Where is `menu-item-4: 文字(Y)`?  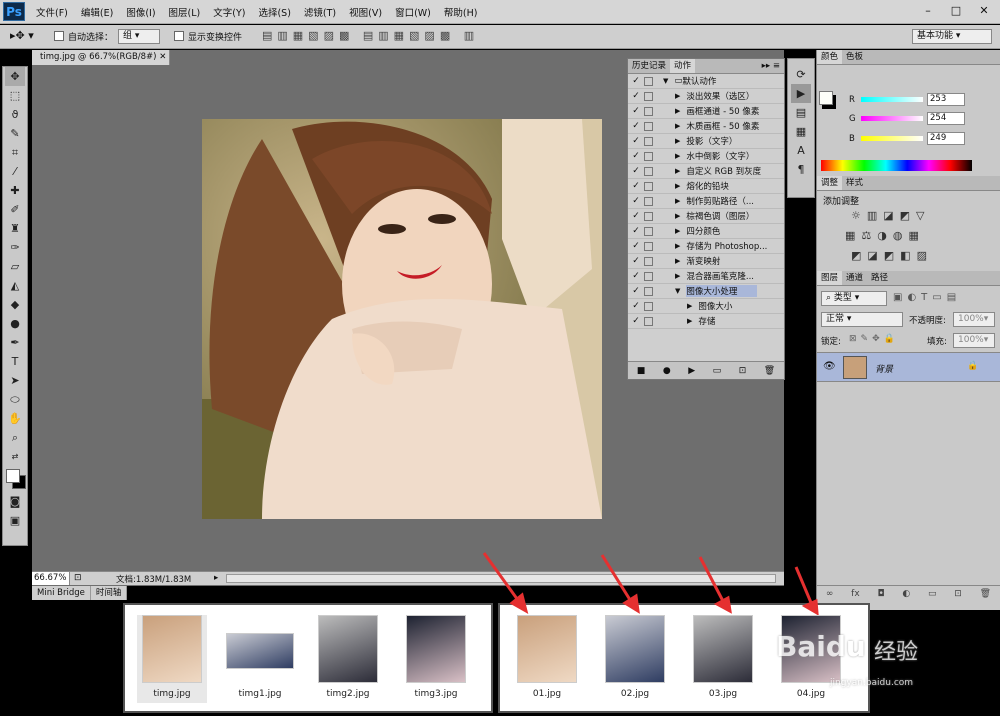
menu-item-4: 文字(Y) is located at coordinates (229, 12).